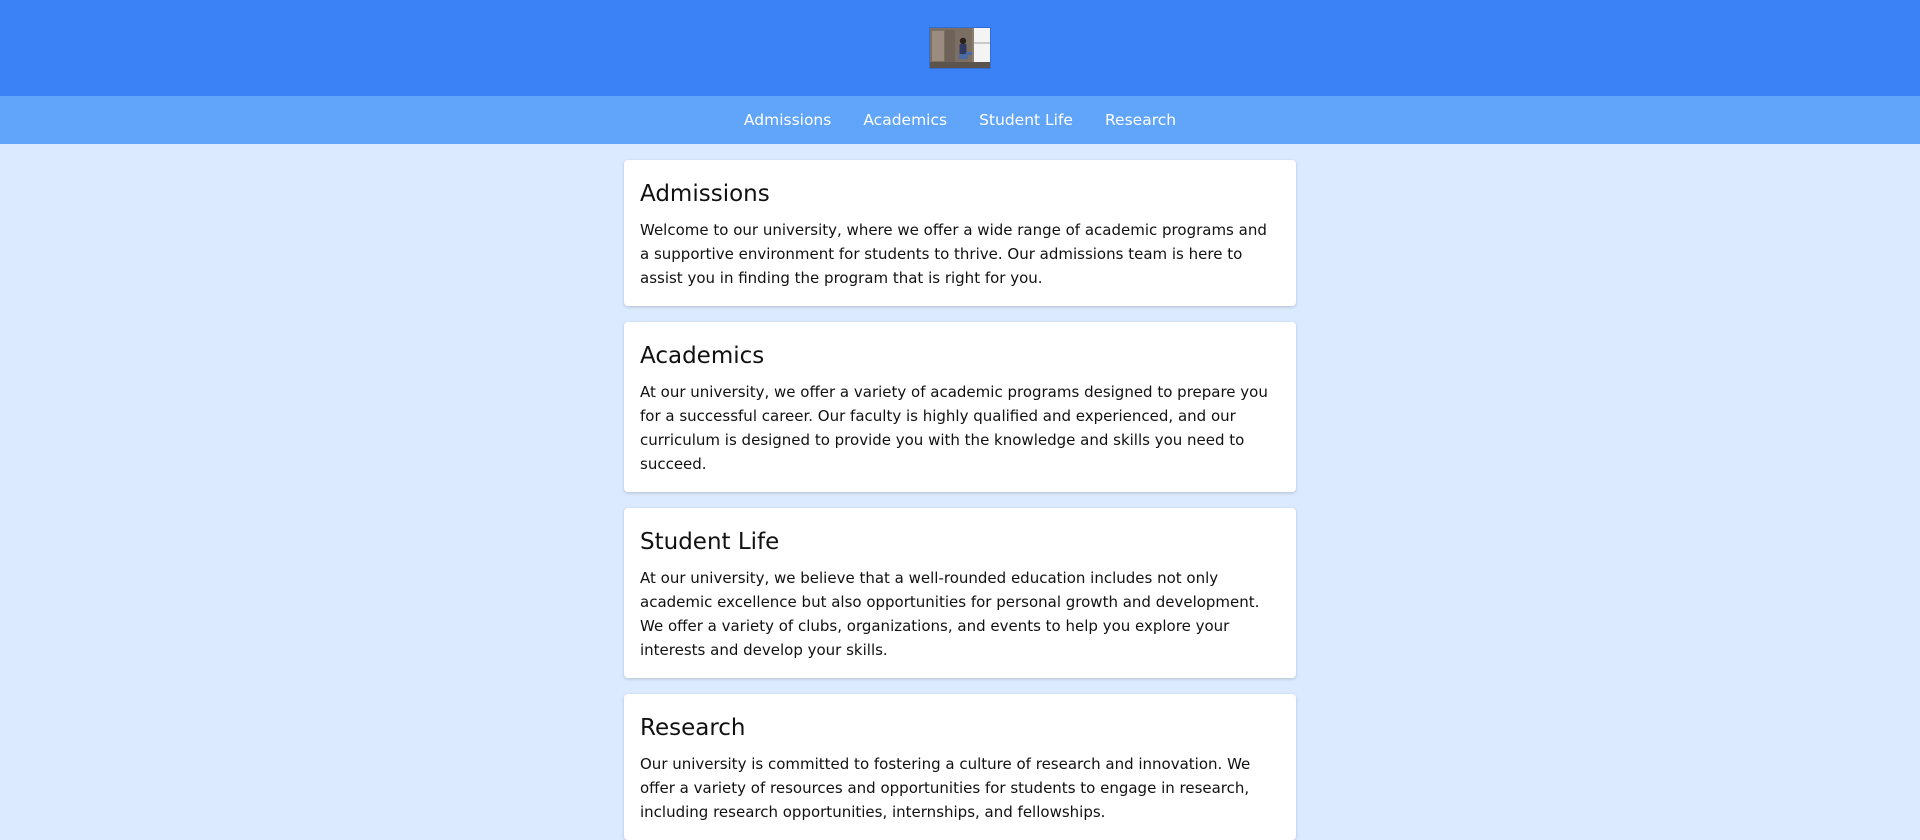  What do you see at coordinates (1140, 120) in the screenshot?
I see `nav-link-research: Research` at bounding box center [1140, 120].